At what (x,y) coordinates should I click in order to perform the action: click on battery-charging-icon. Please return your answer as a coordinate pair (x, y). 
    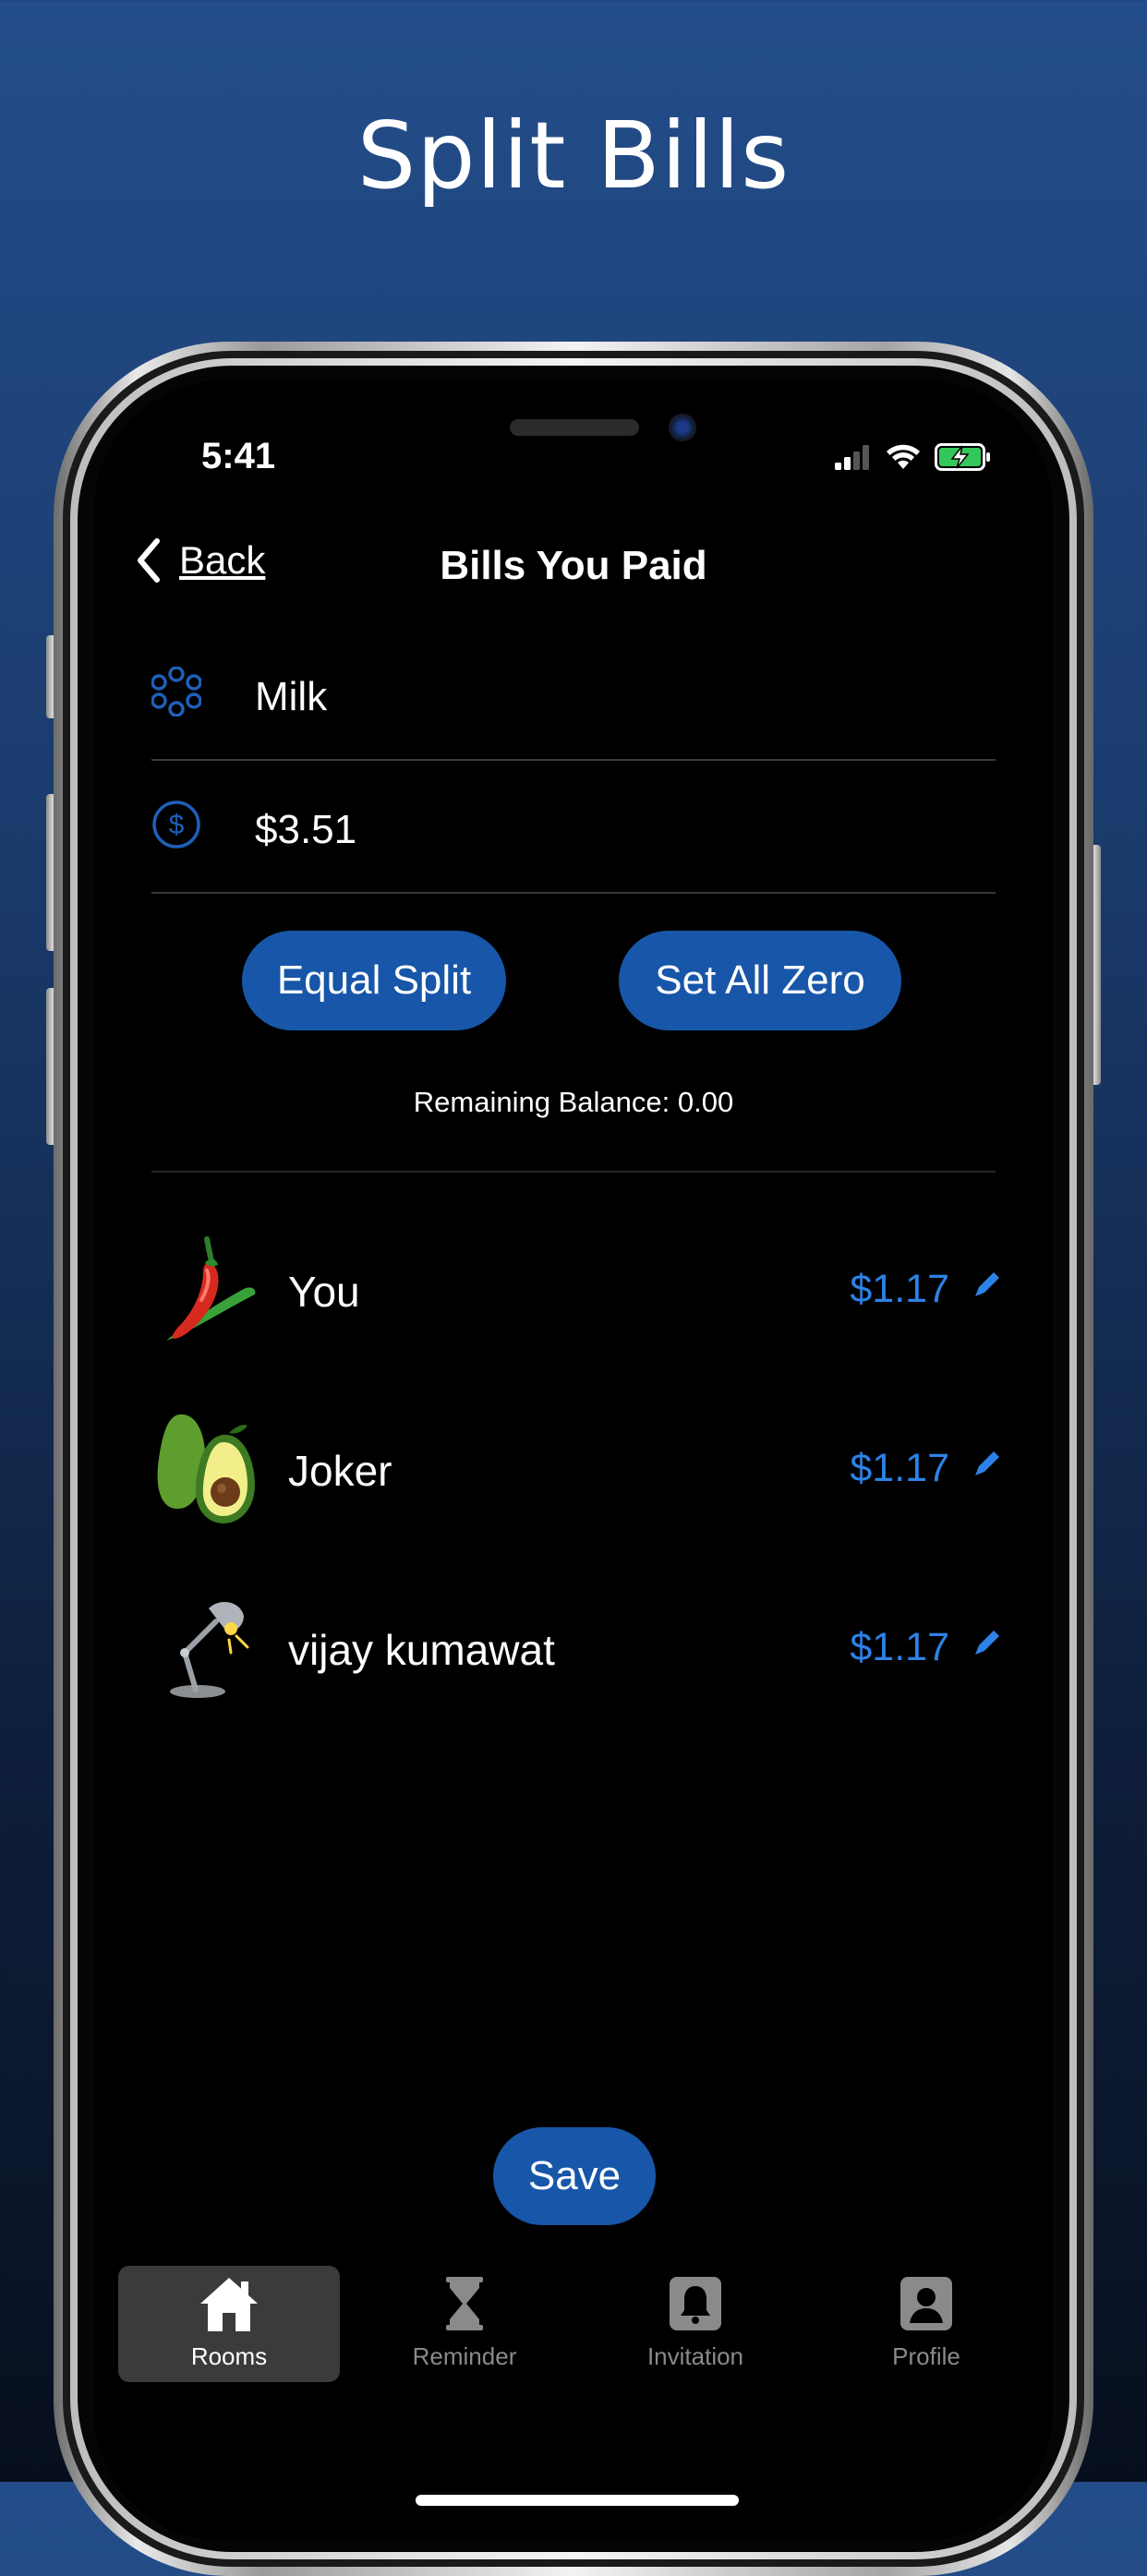
    Looking at the image, I should click on (962, 457).